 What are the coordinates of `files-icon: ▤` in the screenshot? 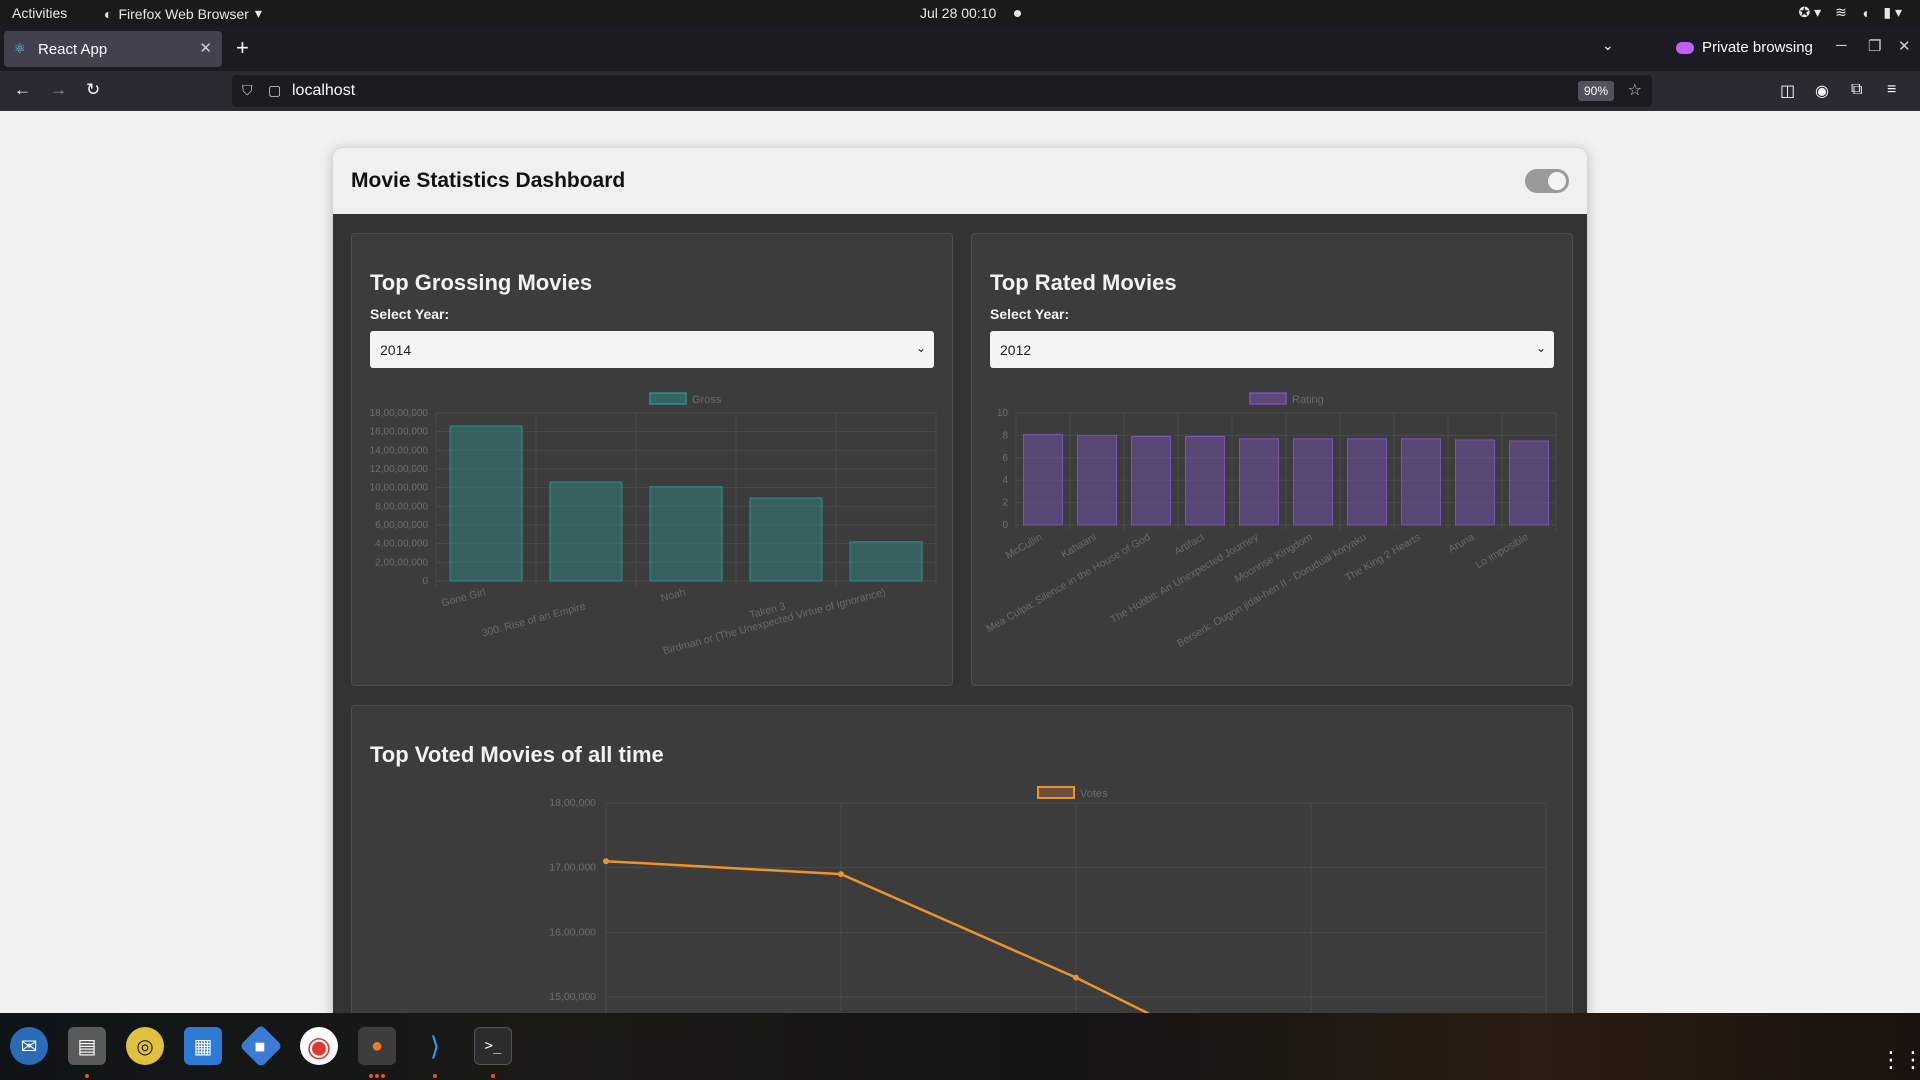 It's located at (87, 1046).